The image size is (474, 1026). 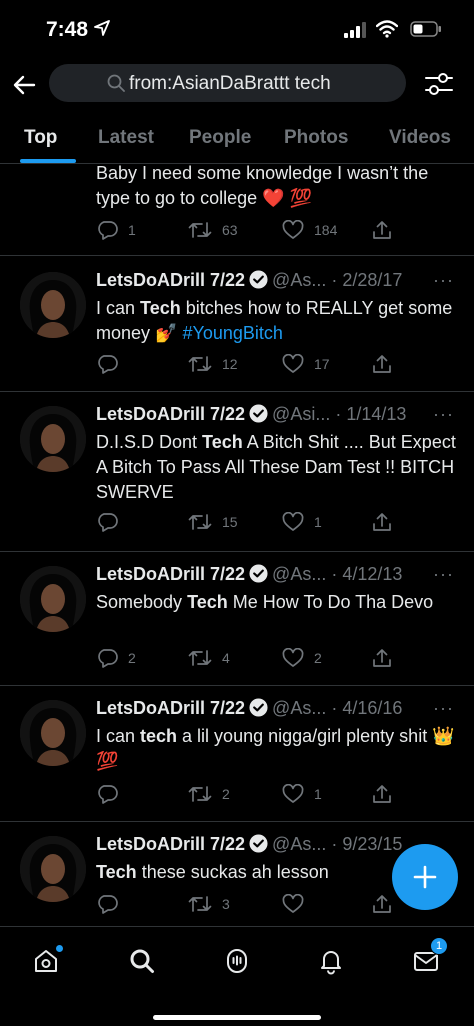 I want to click on reply-button: 2, so click(x=116, y=658).